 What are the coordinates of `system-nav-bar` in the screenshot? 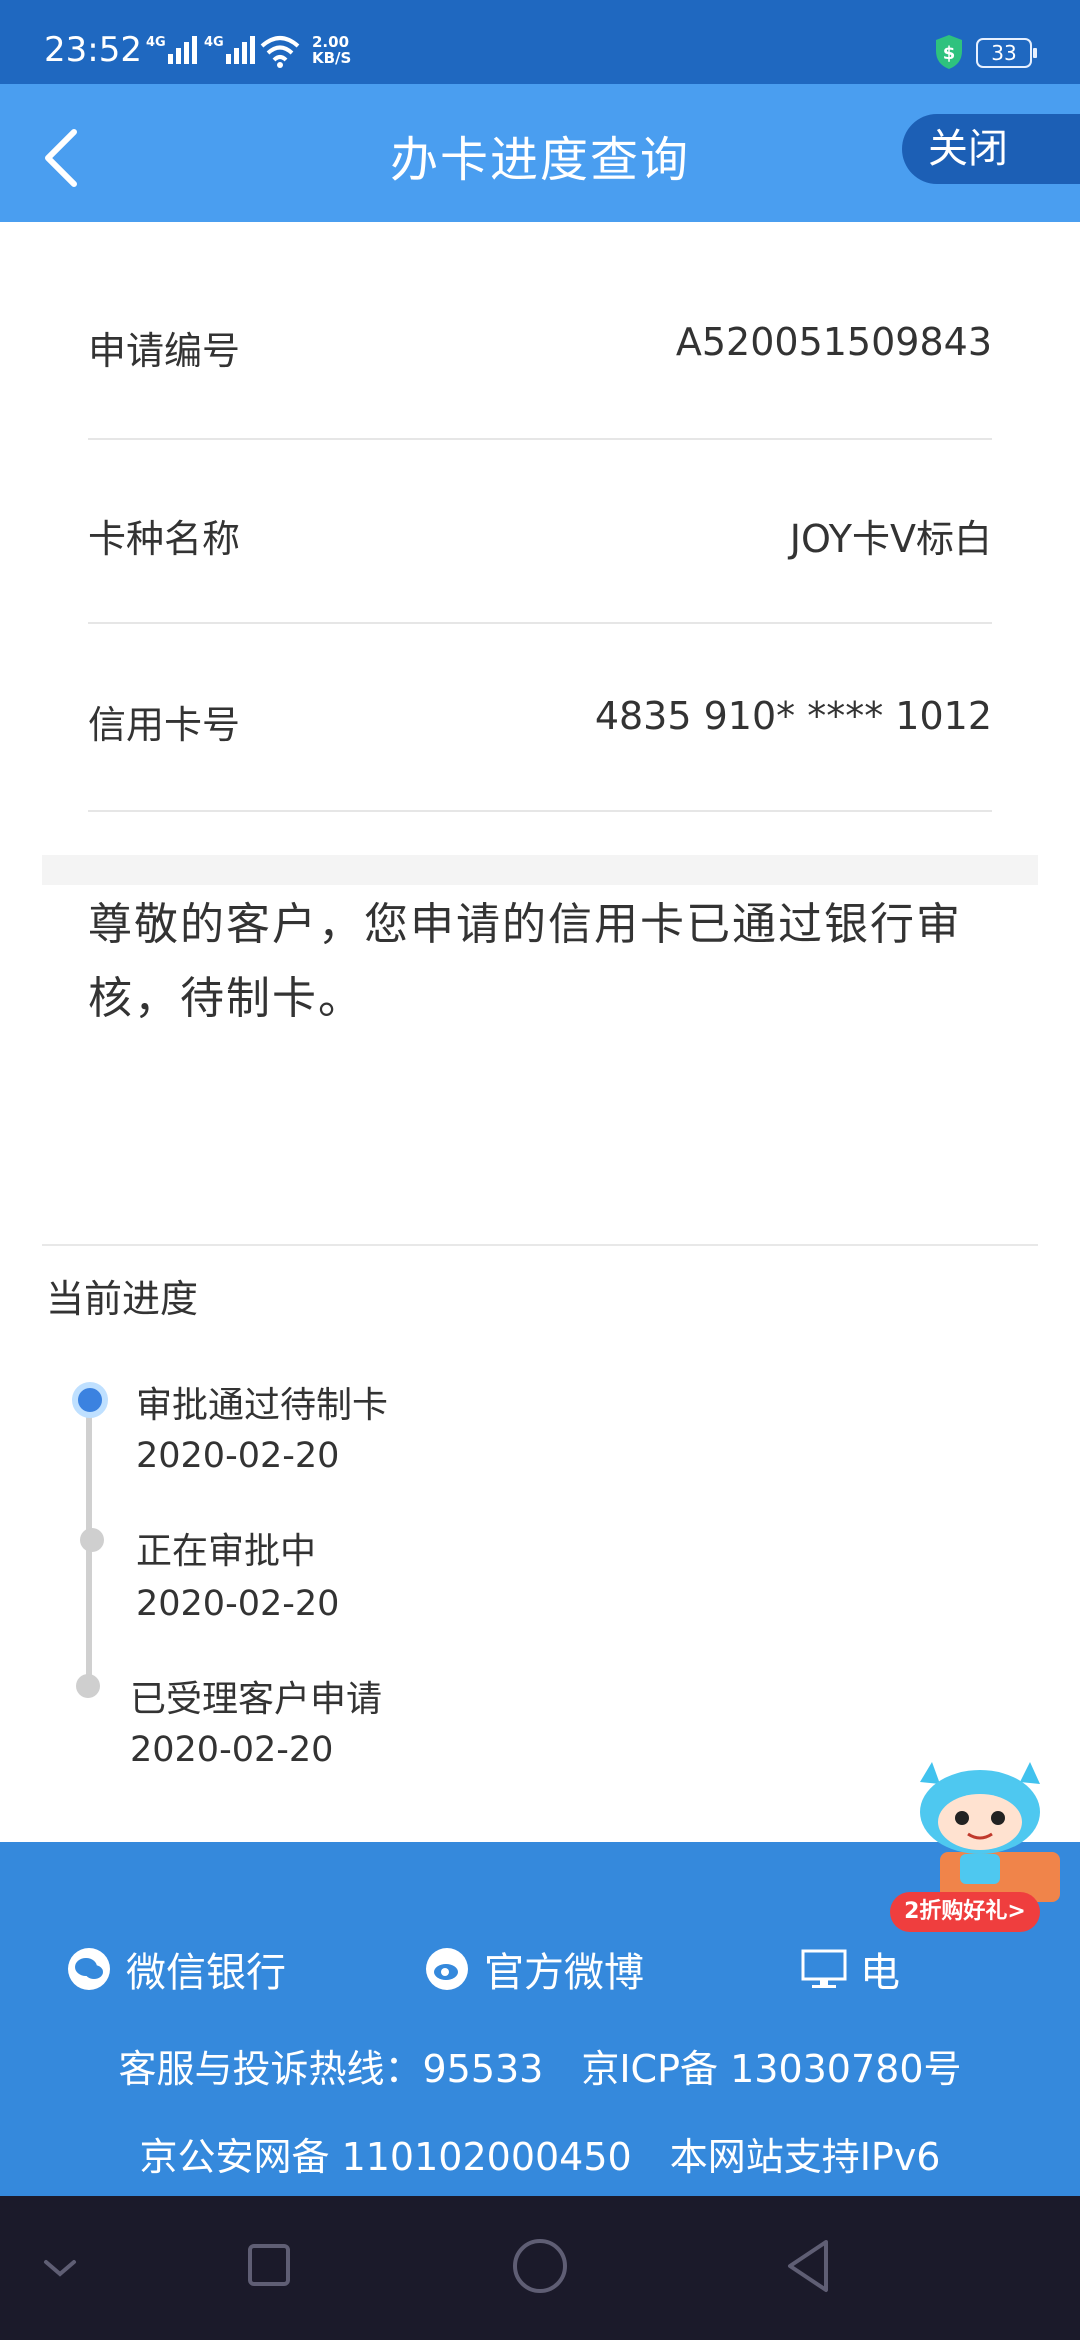 It's located at (540, 2268).